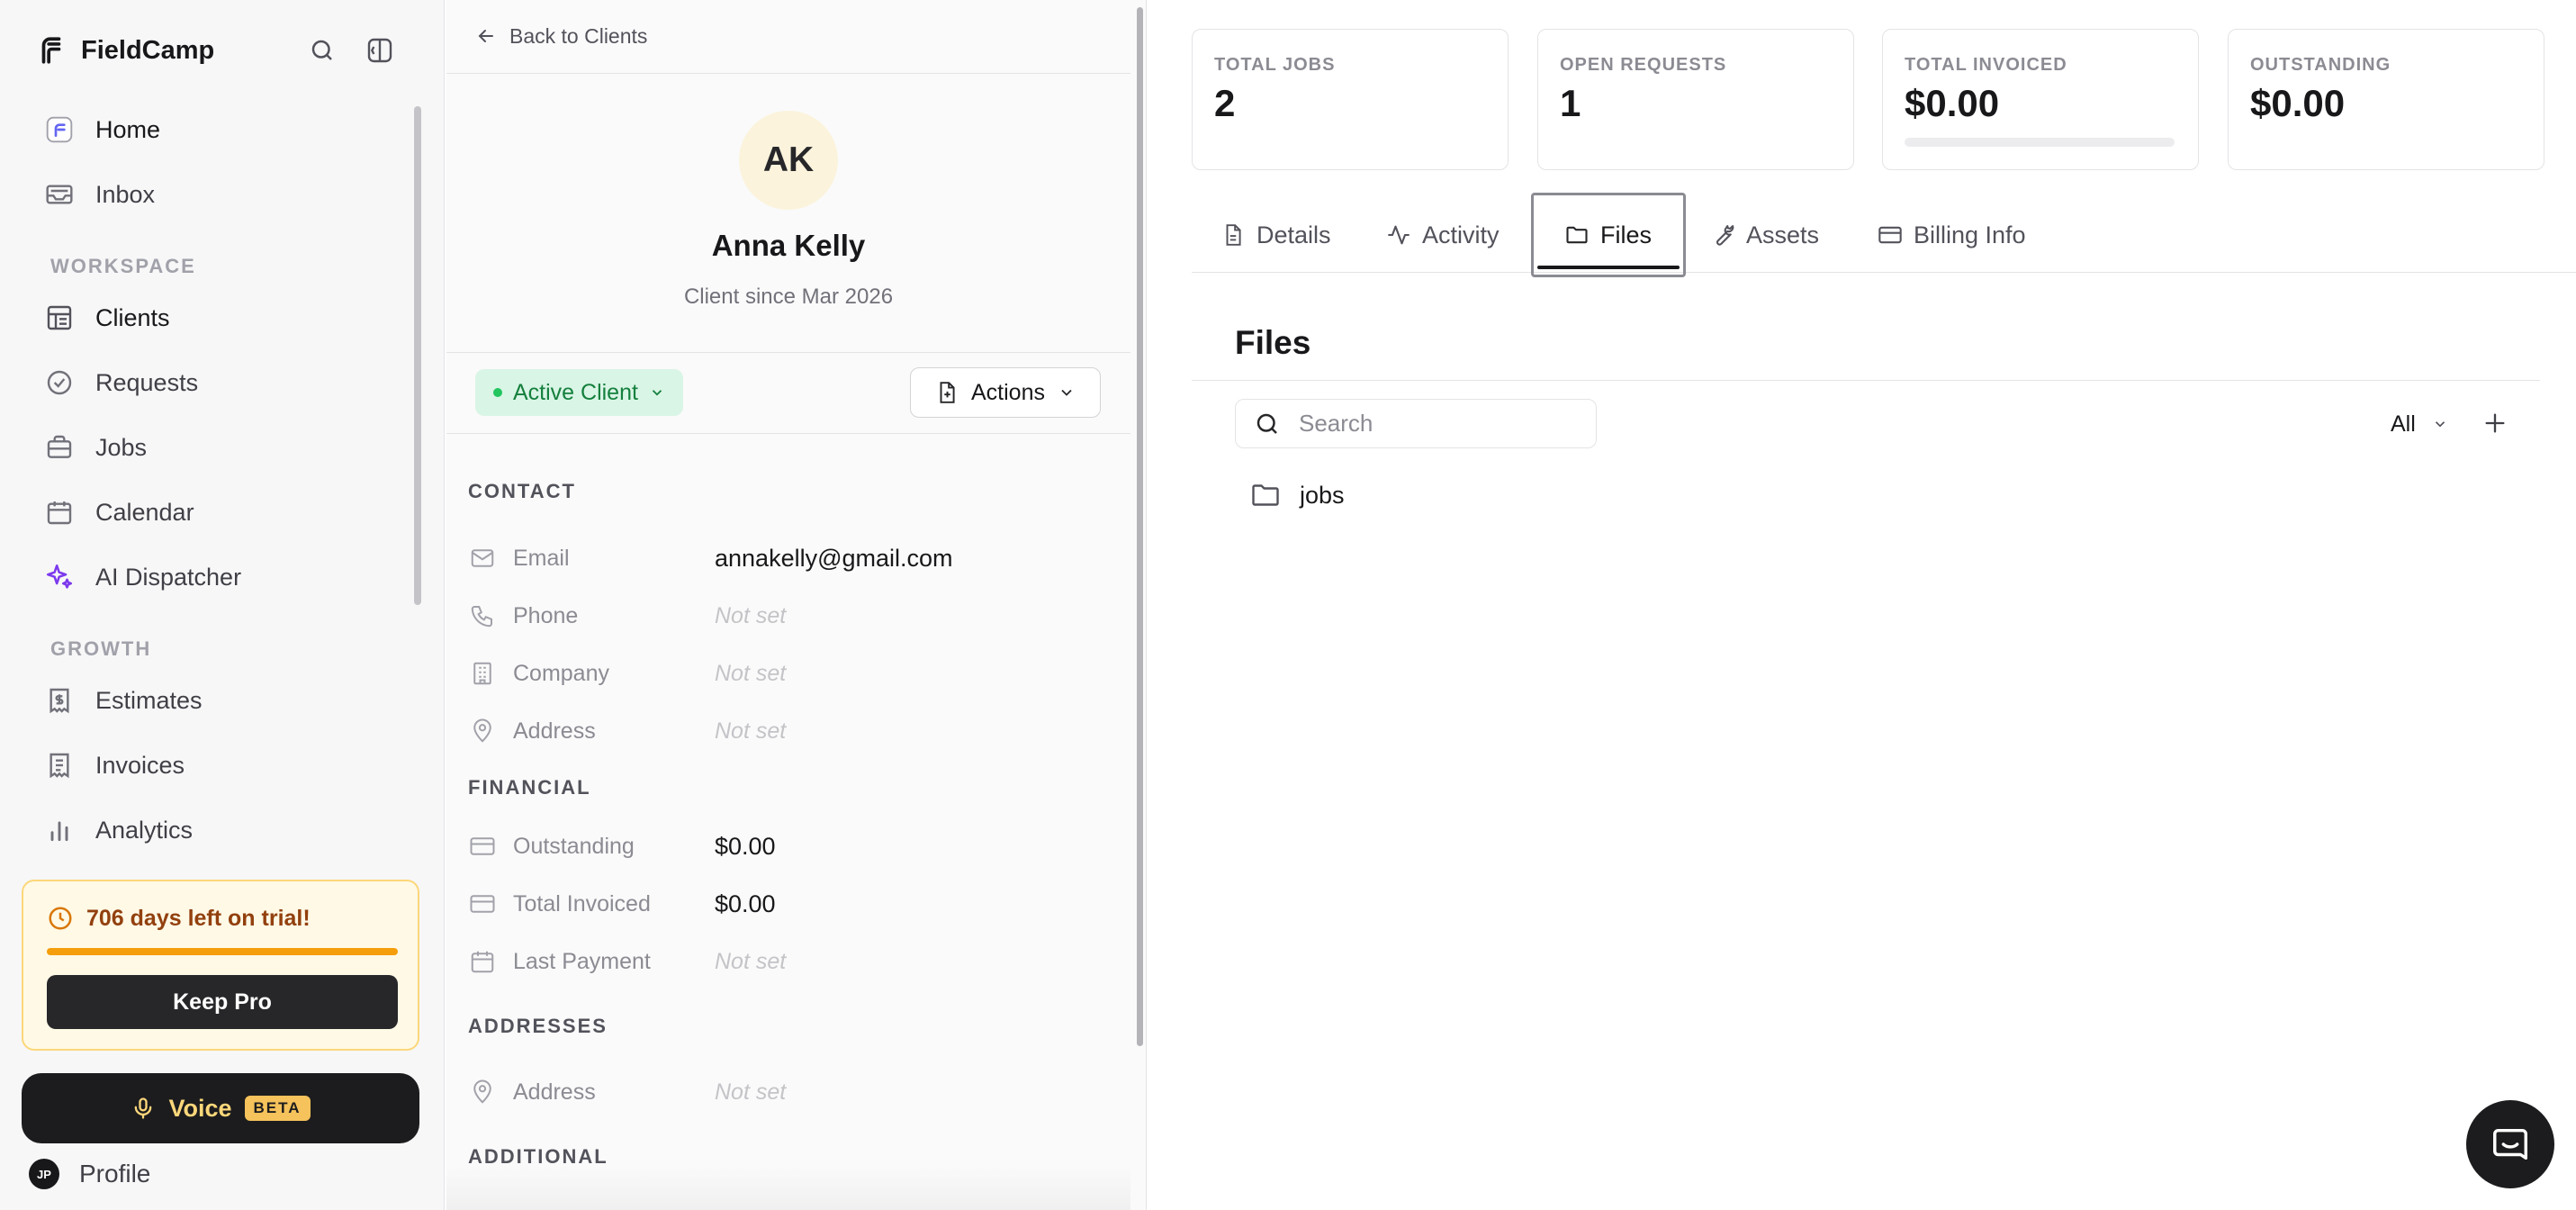  I want to click on field-phone: Phone Not set, so click(792, 616).